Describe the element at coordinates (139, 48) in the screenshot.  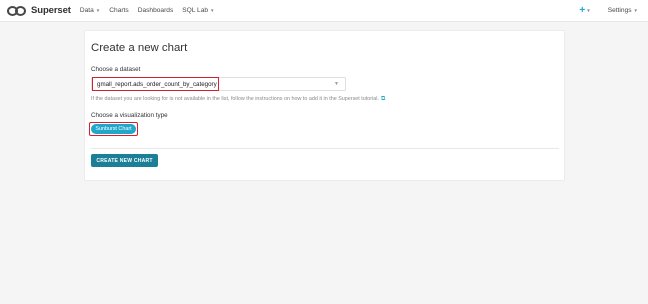
I see `page-title: Create a new chart` at that location.